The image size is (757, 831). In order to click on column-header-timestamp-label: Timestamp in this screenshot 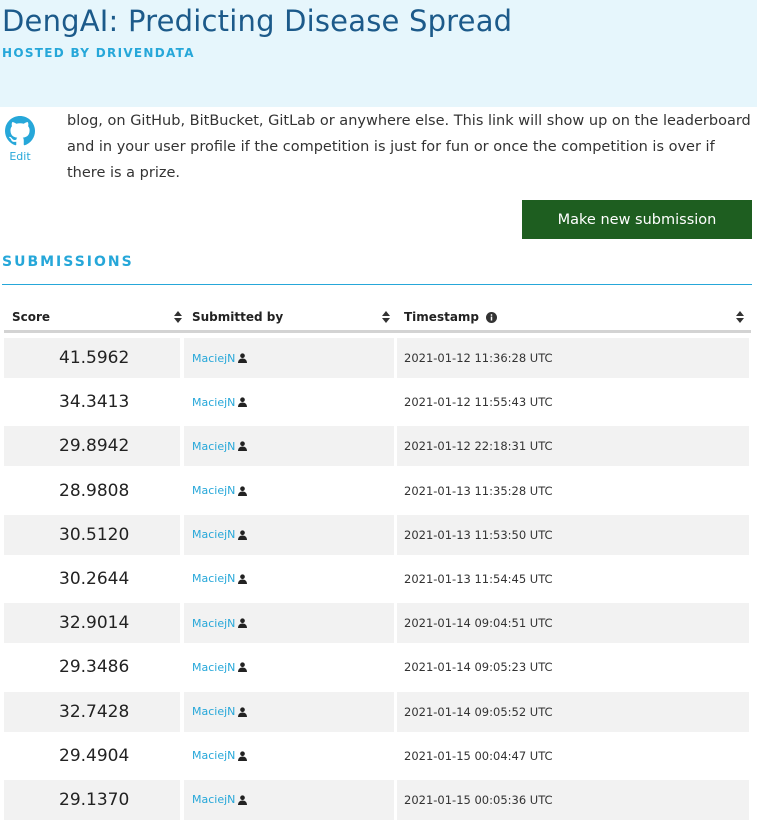, I will do `click(442, 317)`.